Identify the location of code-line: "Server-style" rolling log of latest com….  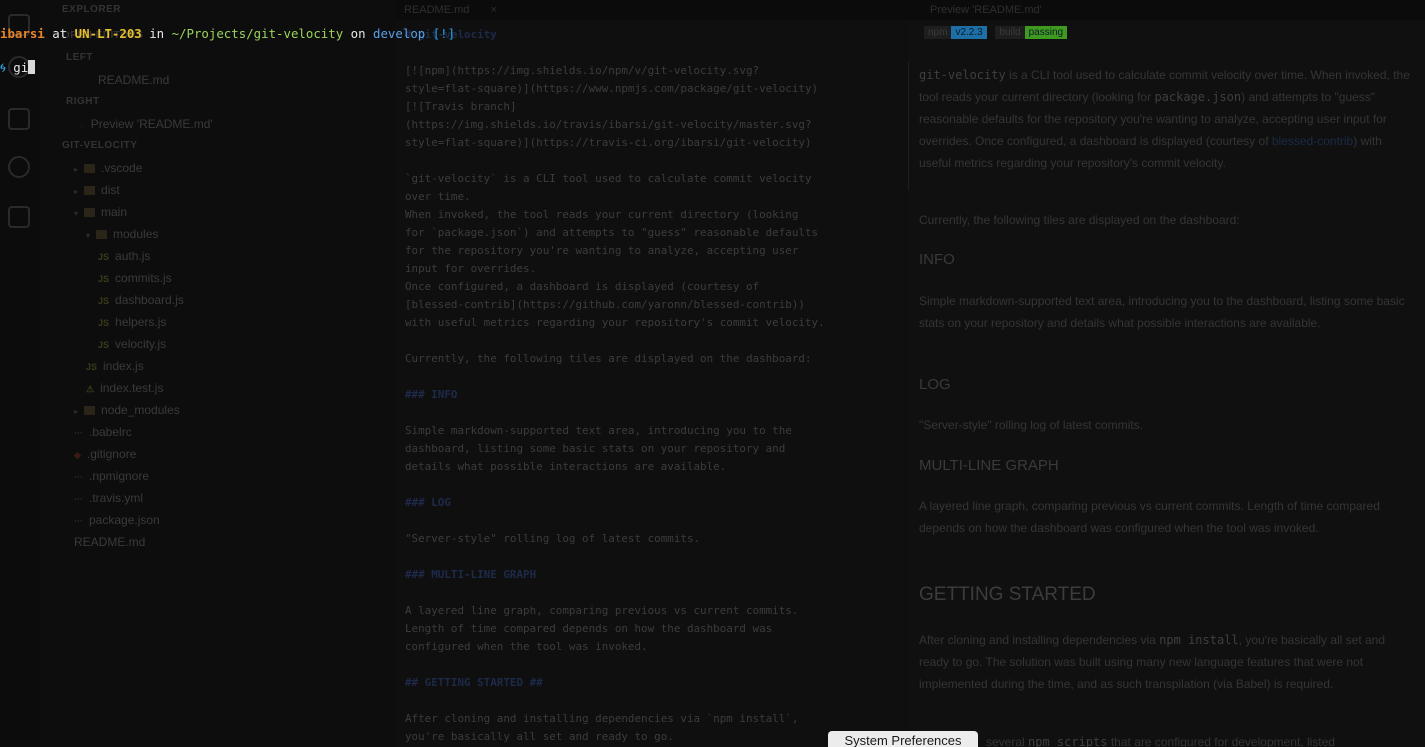
(553, 538).